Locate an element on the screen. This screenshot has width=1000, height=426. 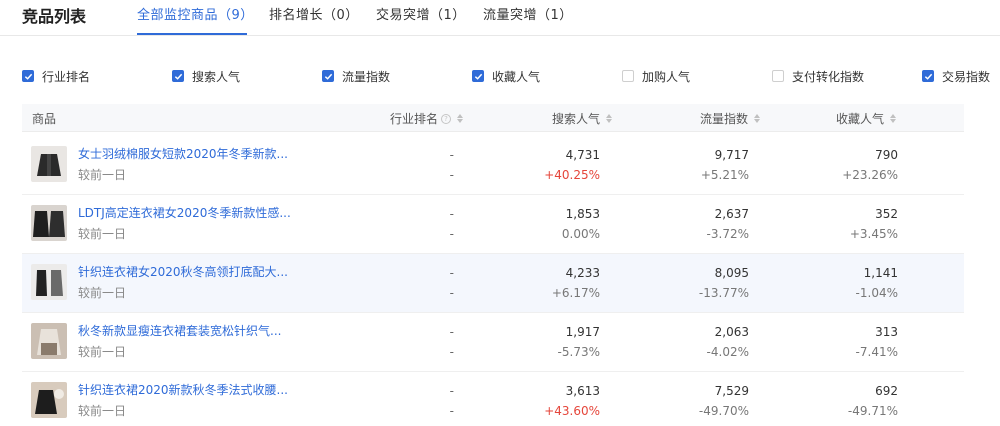
search-popularity-value: 4,731 is located at coordinates (582, 155).